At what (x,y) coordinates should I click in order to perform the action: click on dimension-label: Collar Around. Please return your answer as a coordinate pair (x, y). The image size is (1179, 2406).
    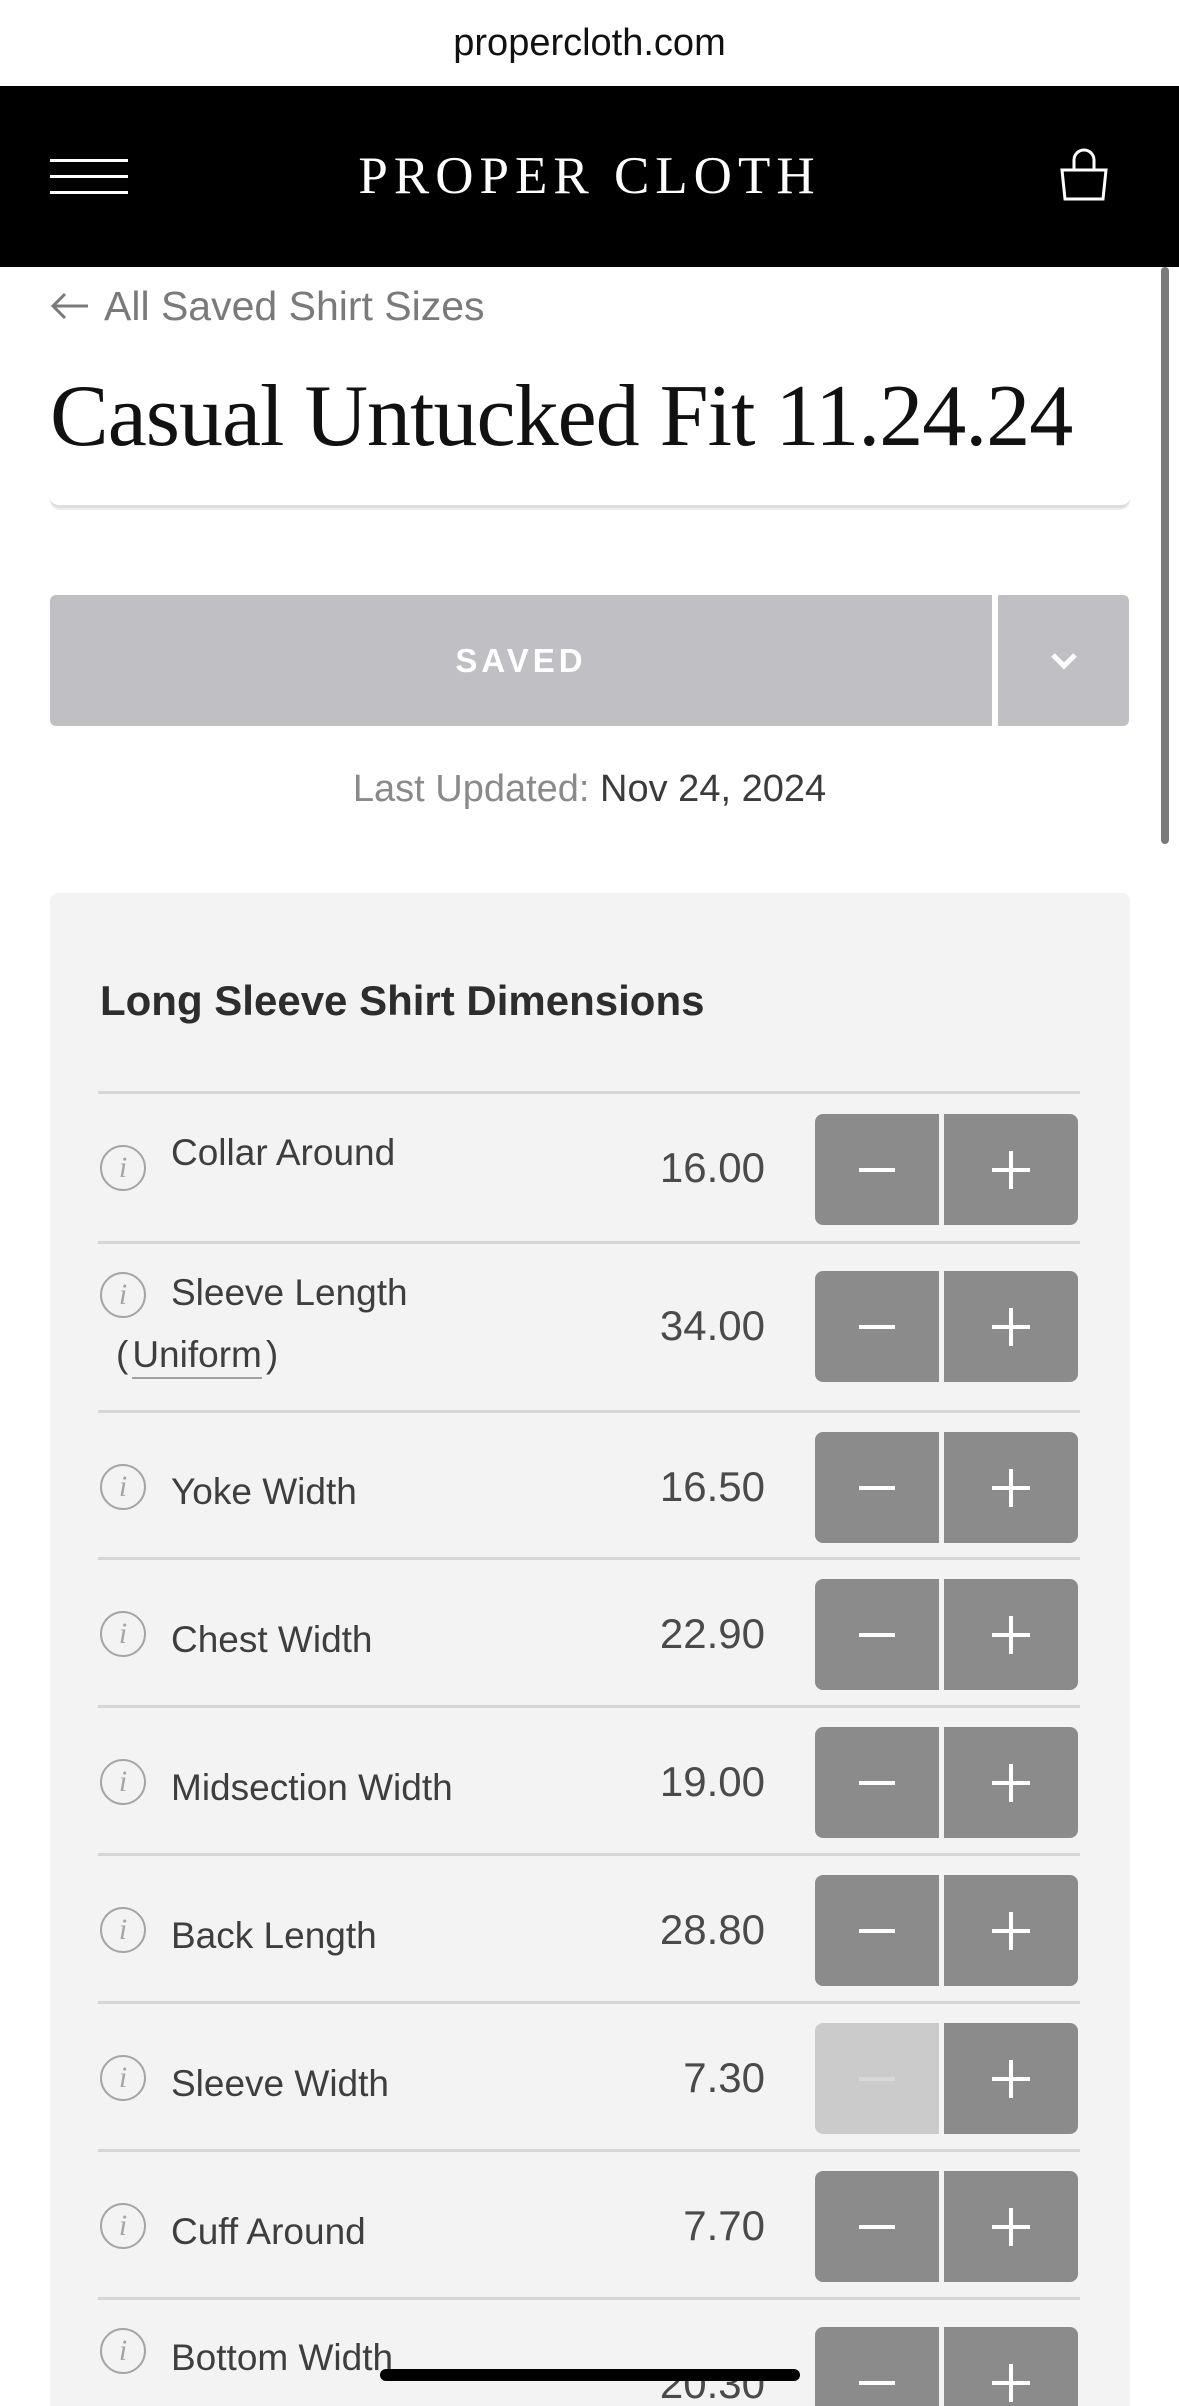
    Looking at the image, I should click on (283, 1153).